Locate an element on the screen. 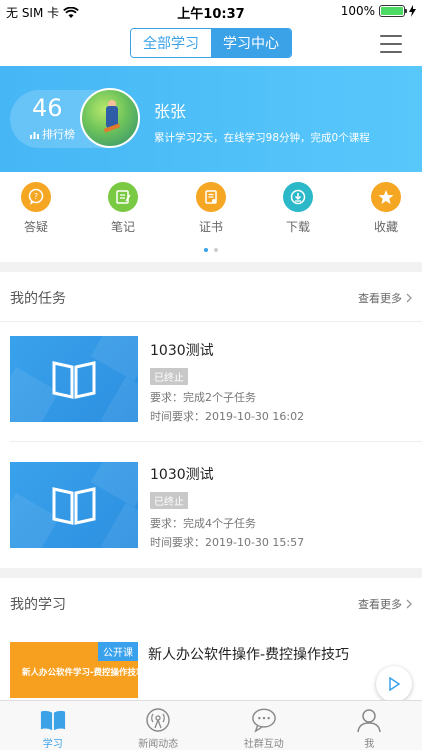 Image resolution: width=422 pixels, height=750 pixels. tab-news: 新闻动态 is located at coordinates (159, 725).